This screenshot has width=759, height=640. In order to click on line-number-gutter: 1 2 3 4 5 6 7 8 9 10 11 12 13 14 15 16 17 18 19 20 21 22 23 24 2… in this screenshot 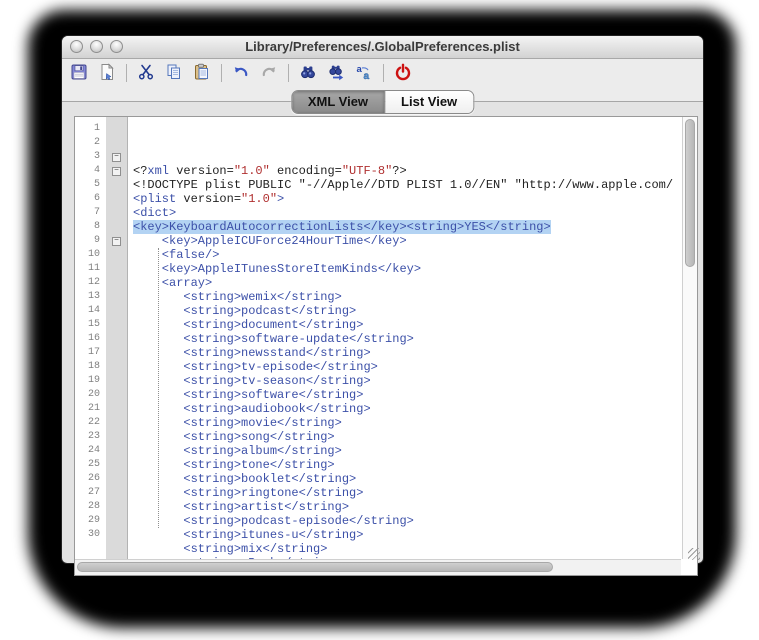, I will do `click(90, 338)`.